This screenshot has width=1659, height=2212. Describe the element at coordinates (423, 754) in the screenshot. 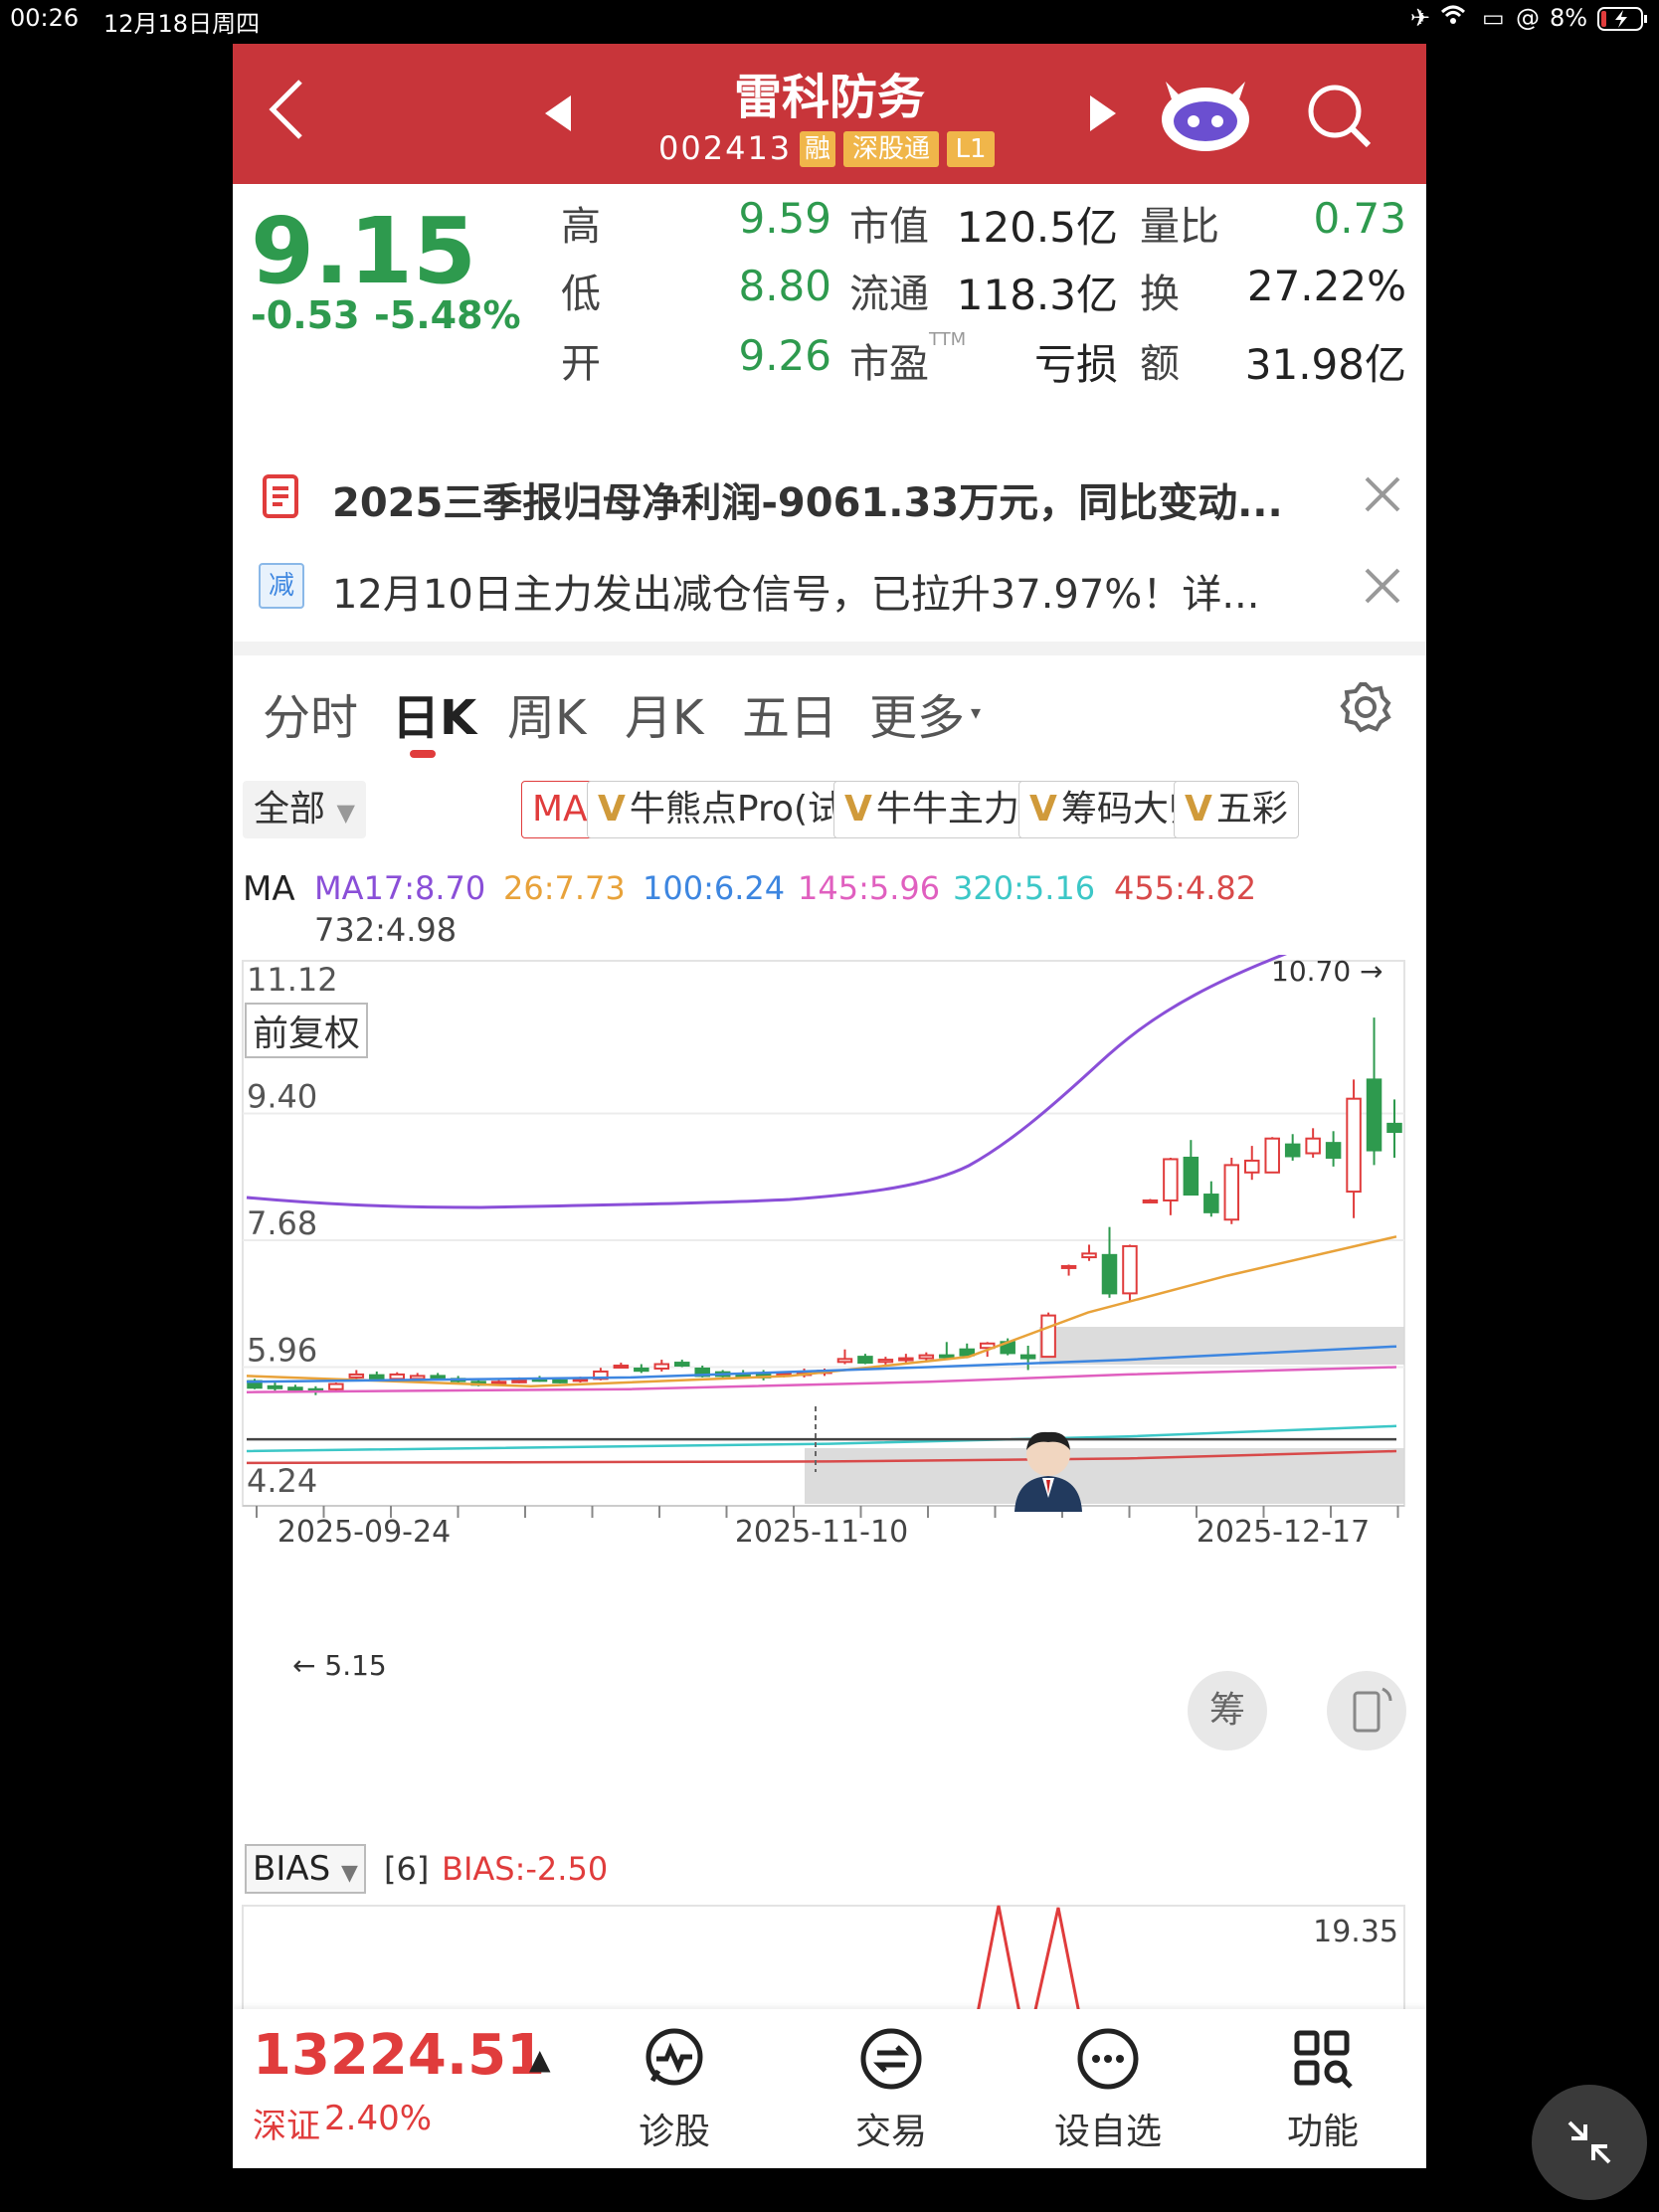

I see `active-tab-indicator` at that location.